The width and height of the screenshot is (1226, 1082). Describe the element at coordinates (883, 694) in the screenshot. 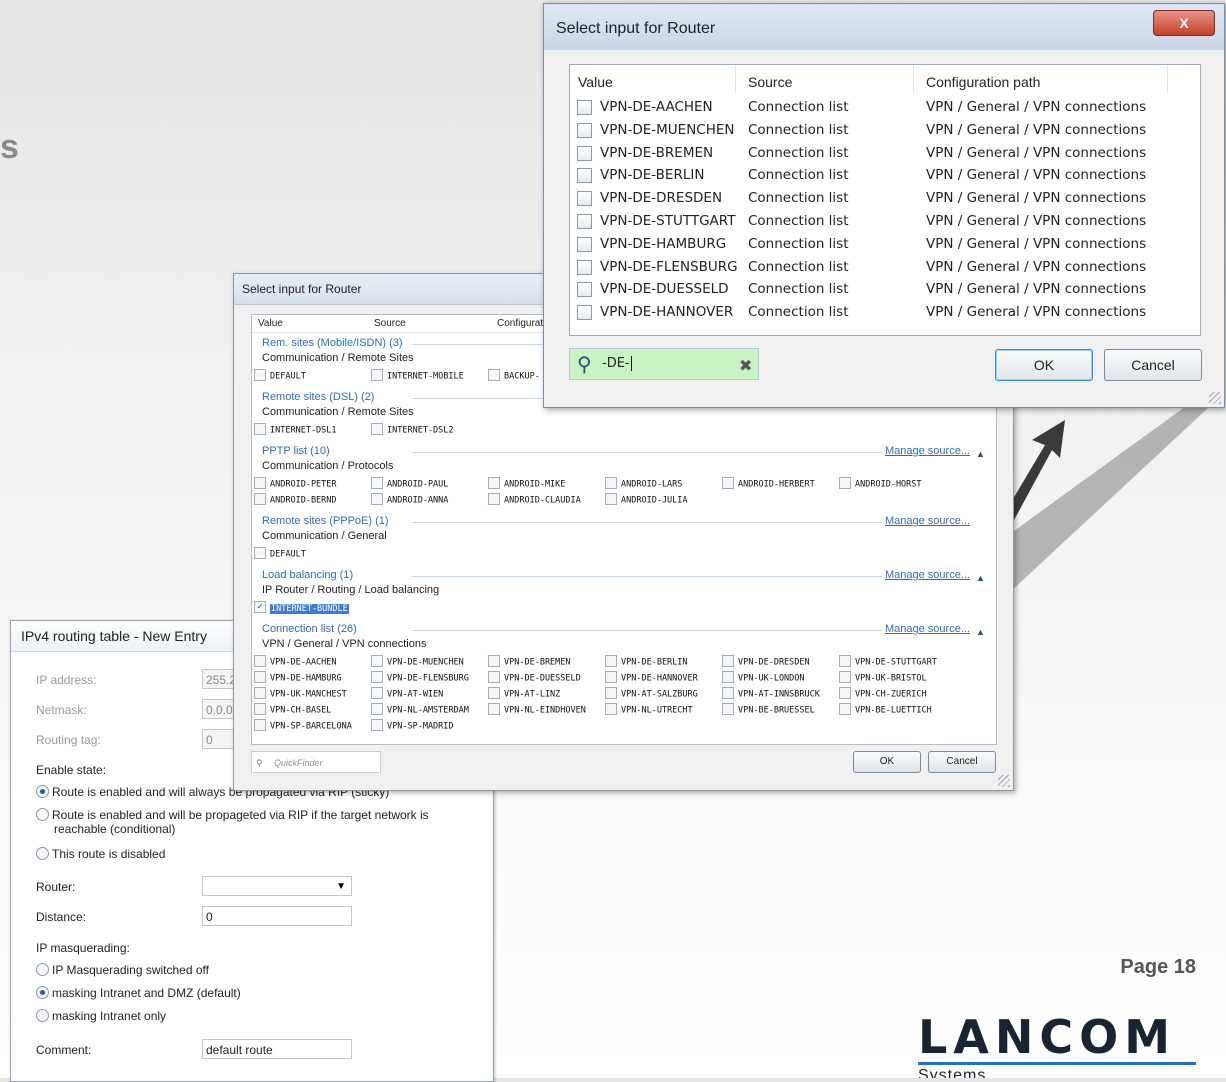

I see `source-item-checkbox: VPN-CH-ZUERICH` at that location.